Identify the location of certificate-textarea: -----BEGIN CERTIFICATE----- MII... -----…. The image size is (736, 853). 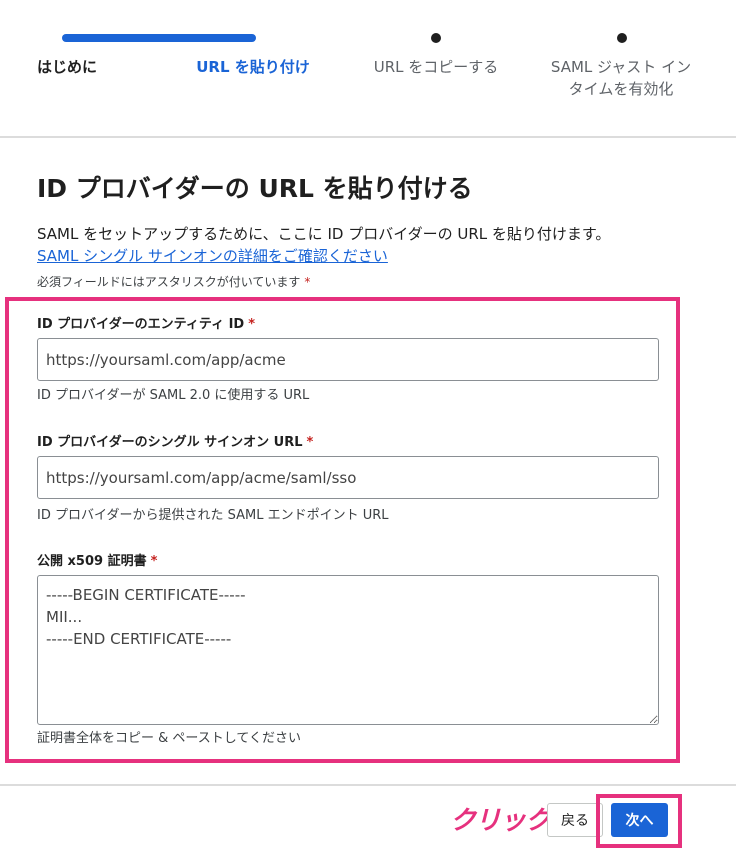
(348, 650).